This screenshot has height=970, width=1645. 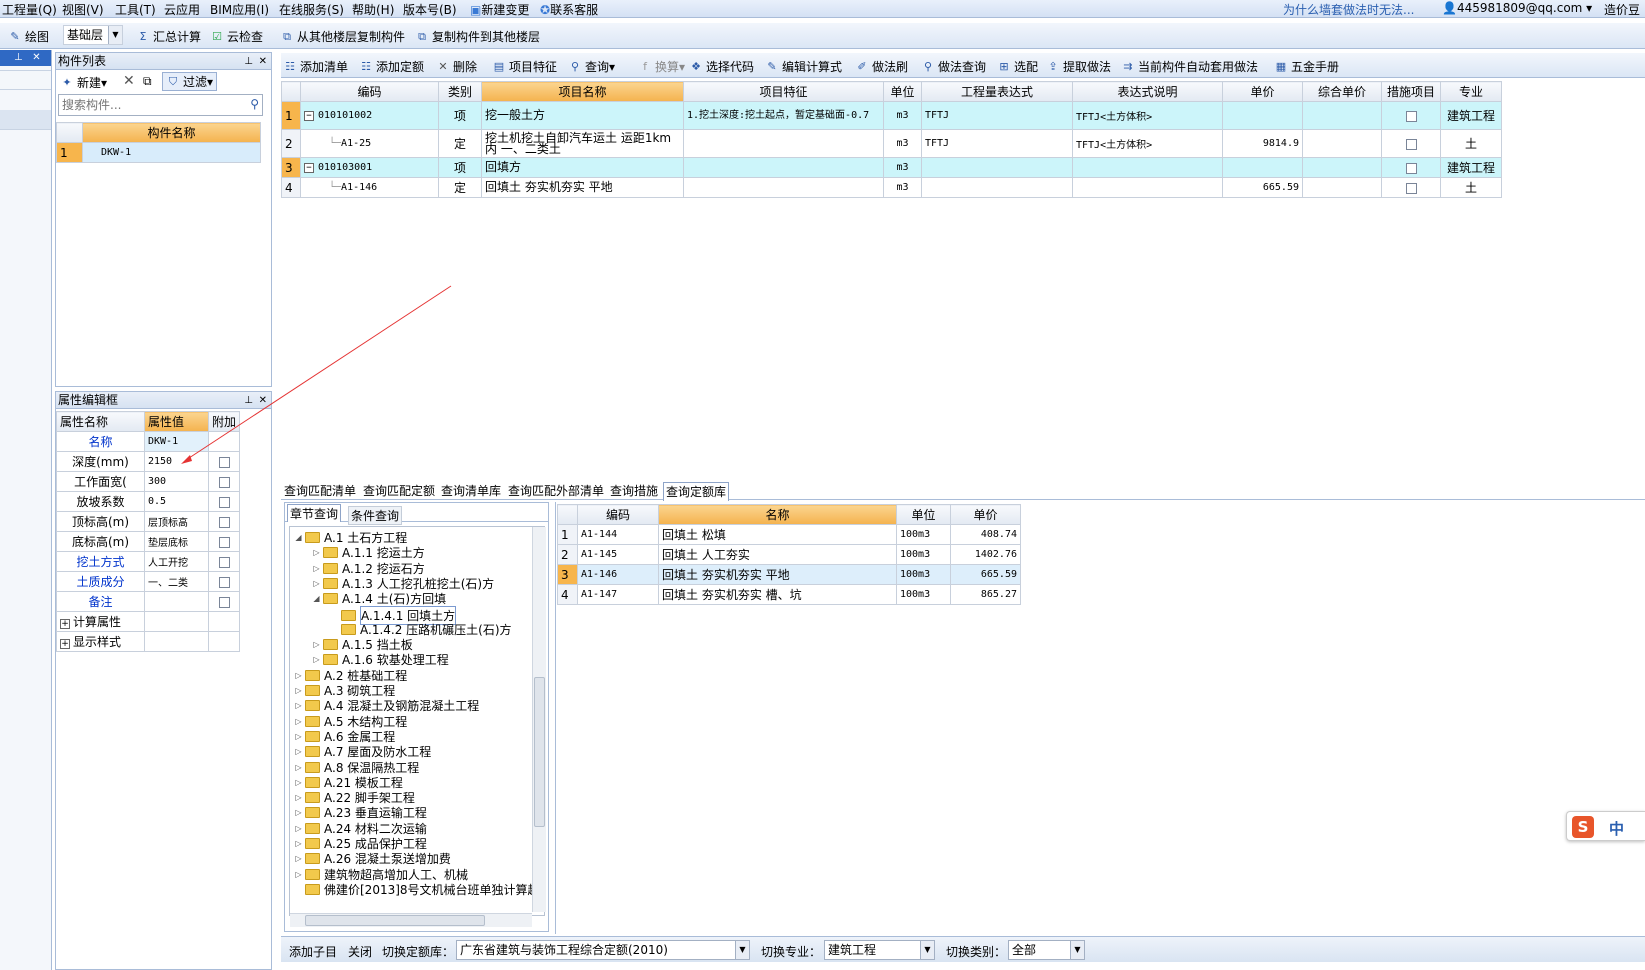 What do you see at coordinates (569, 9) in the screenshot?
I see `menu-item-contact: ✪联系客服` at bounding box center [569, 9].